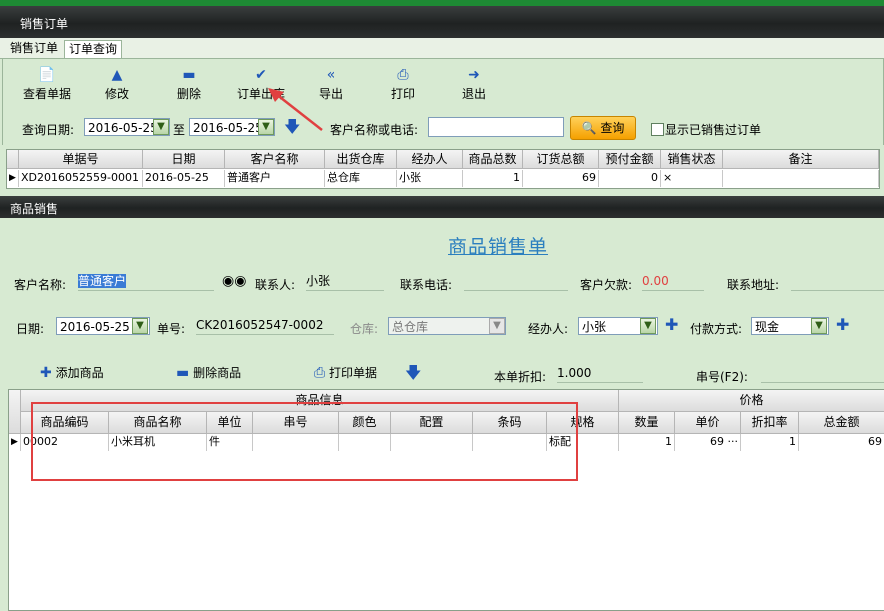  Describe the element at coordinates (751, 401) in the screenshot. I see `group-header-price: 价格` at that location.